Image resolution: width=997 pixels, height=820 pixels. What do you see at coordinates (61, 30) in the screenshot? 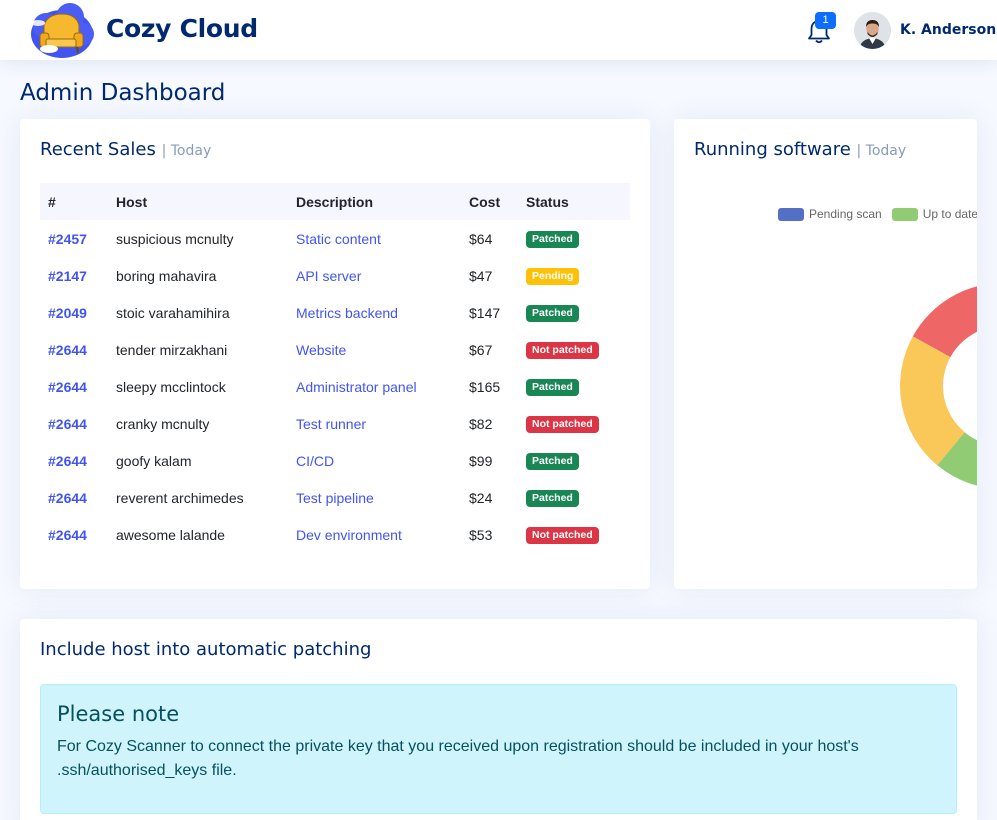
I see `cozy-cloud-logo` at bounding box center [61, 30].